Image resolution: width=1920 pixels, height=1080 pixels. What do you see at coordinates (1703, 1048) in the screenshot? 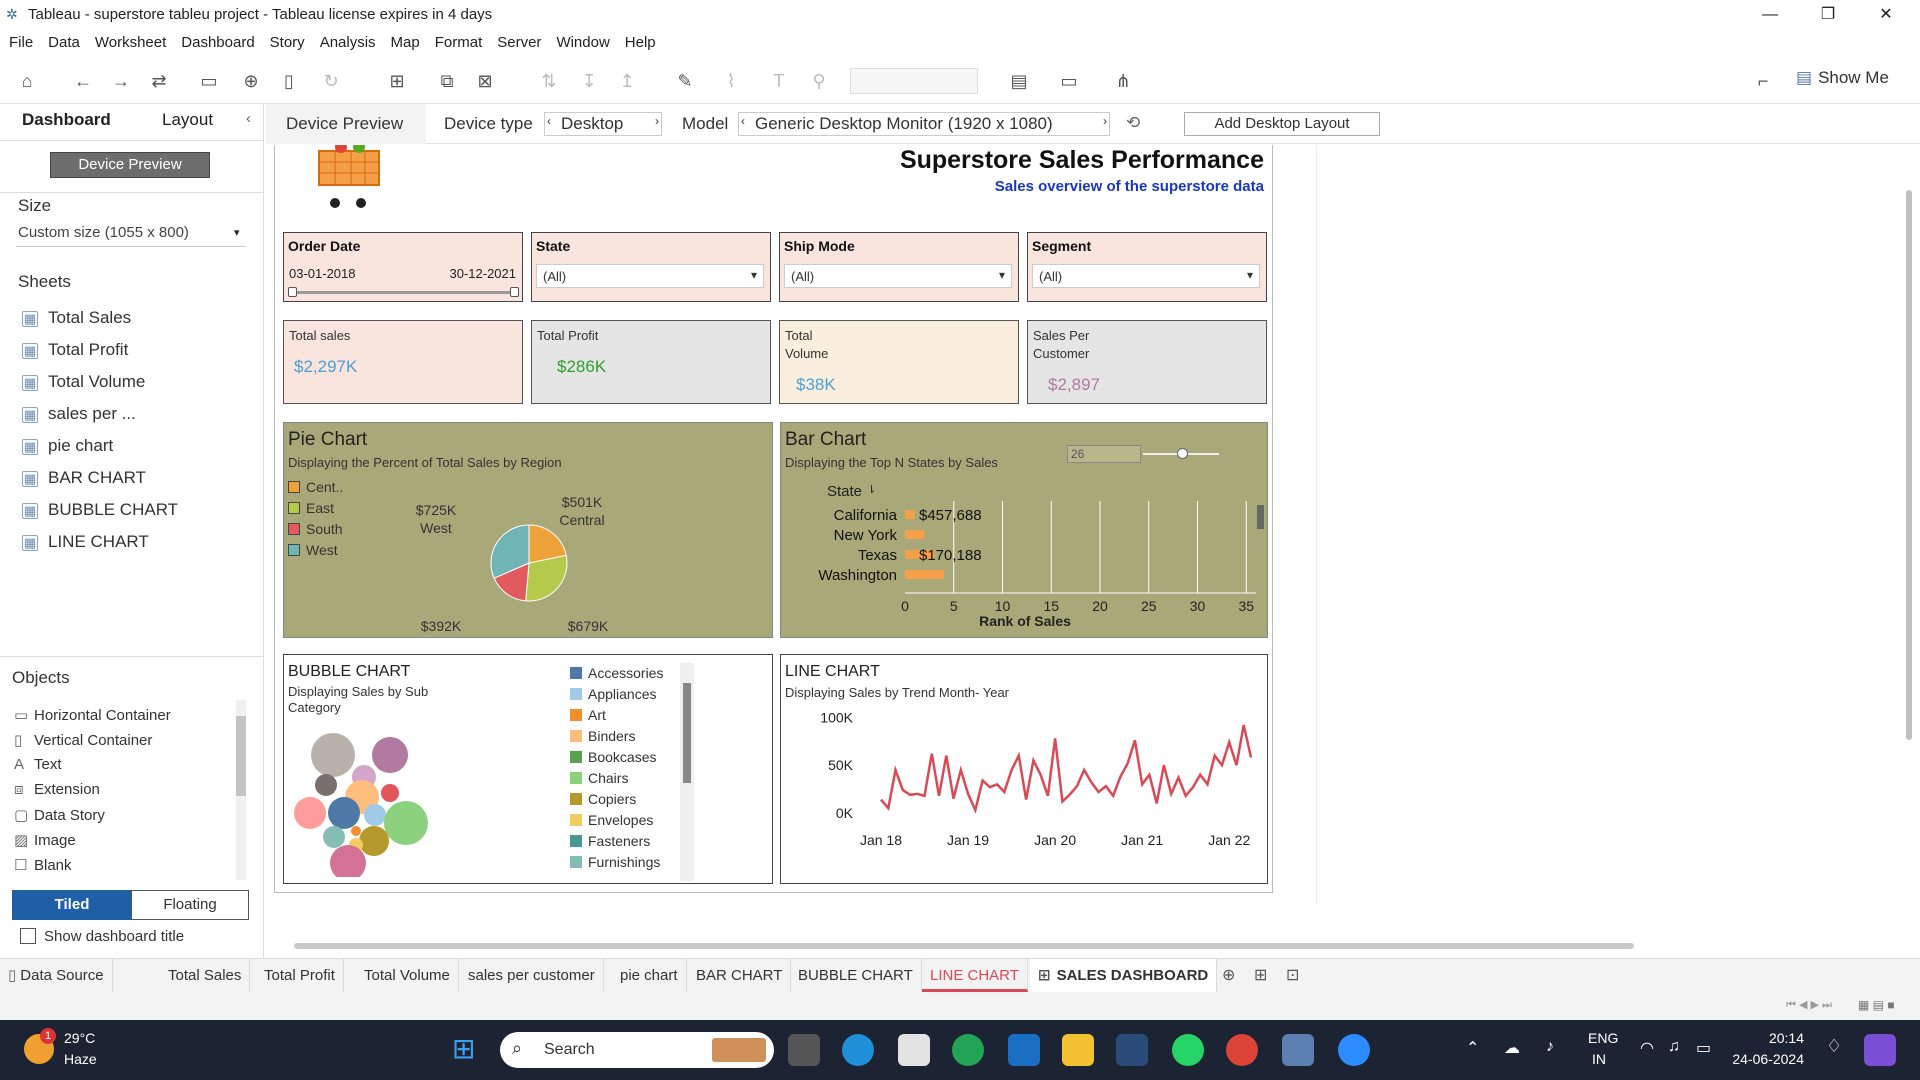
I see `battery-icon: ▭` at bounding box center [1703, 1048].